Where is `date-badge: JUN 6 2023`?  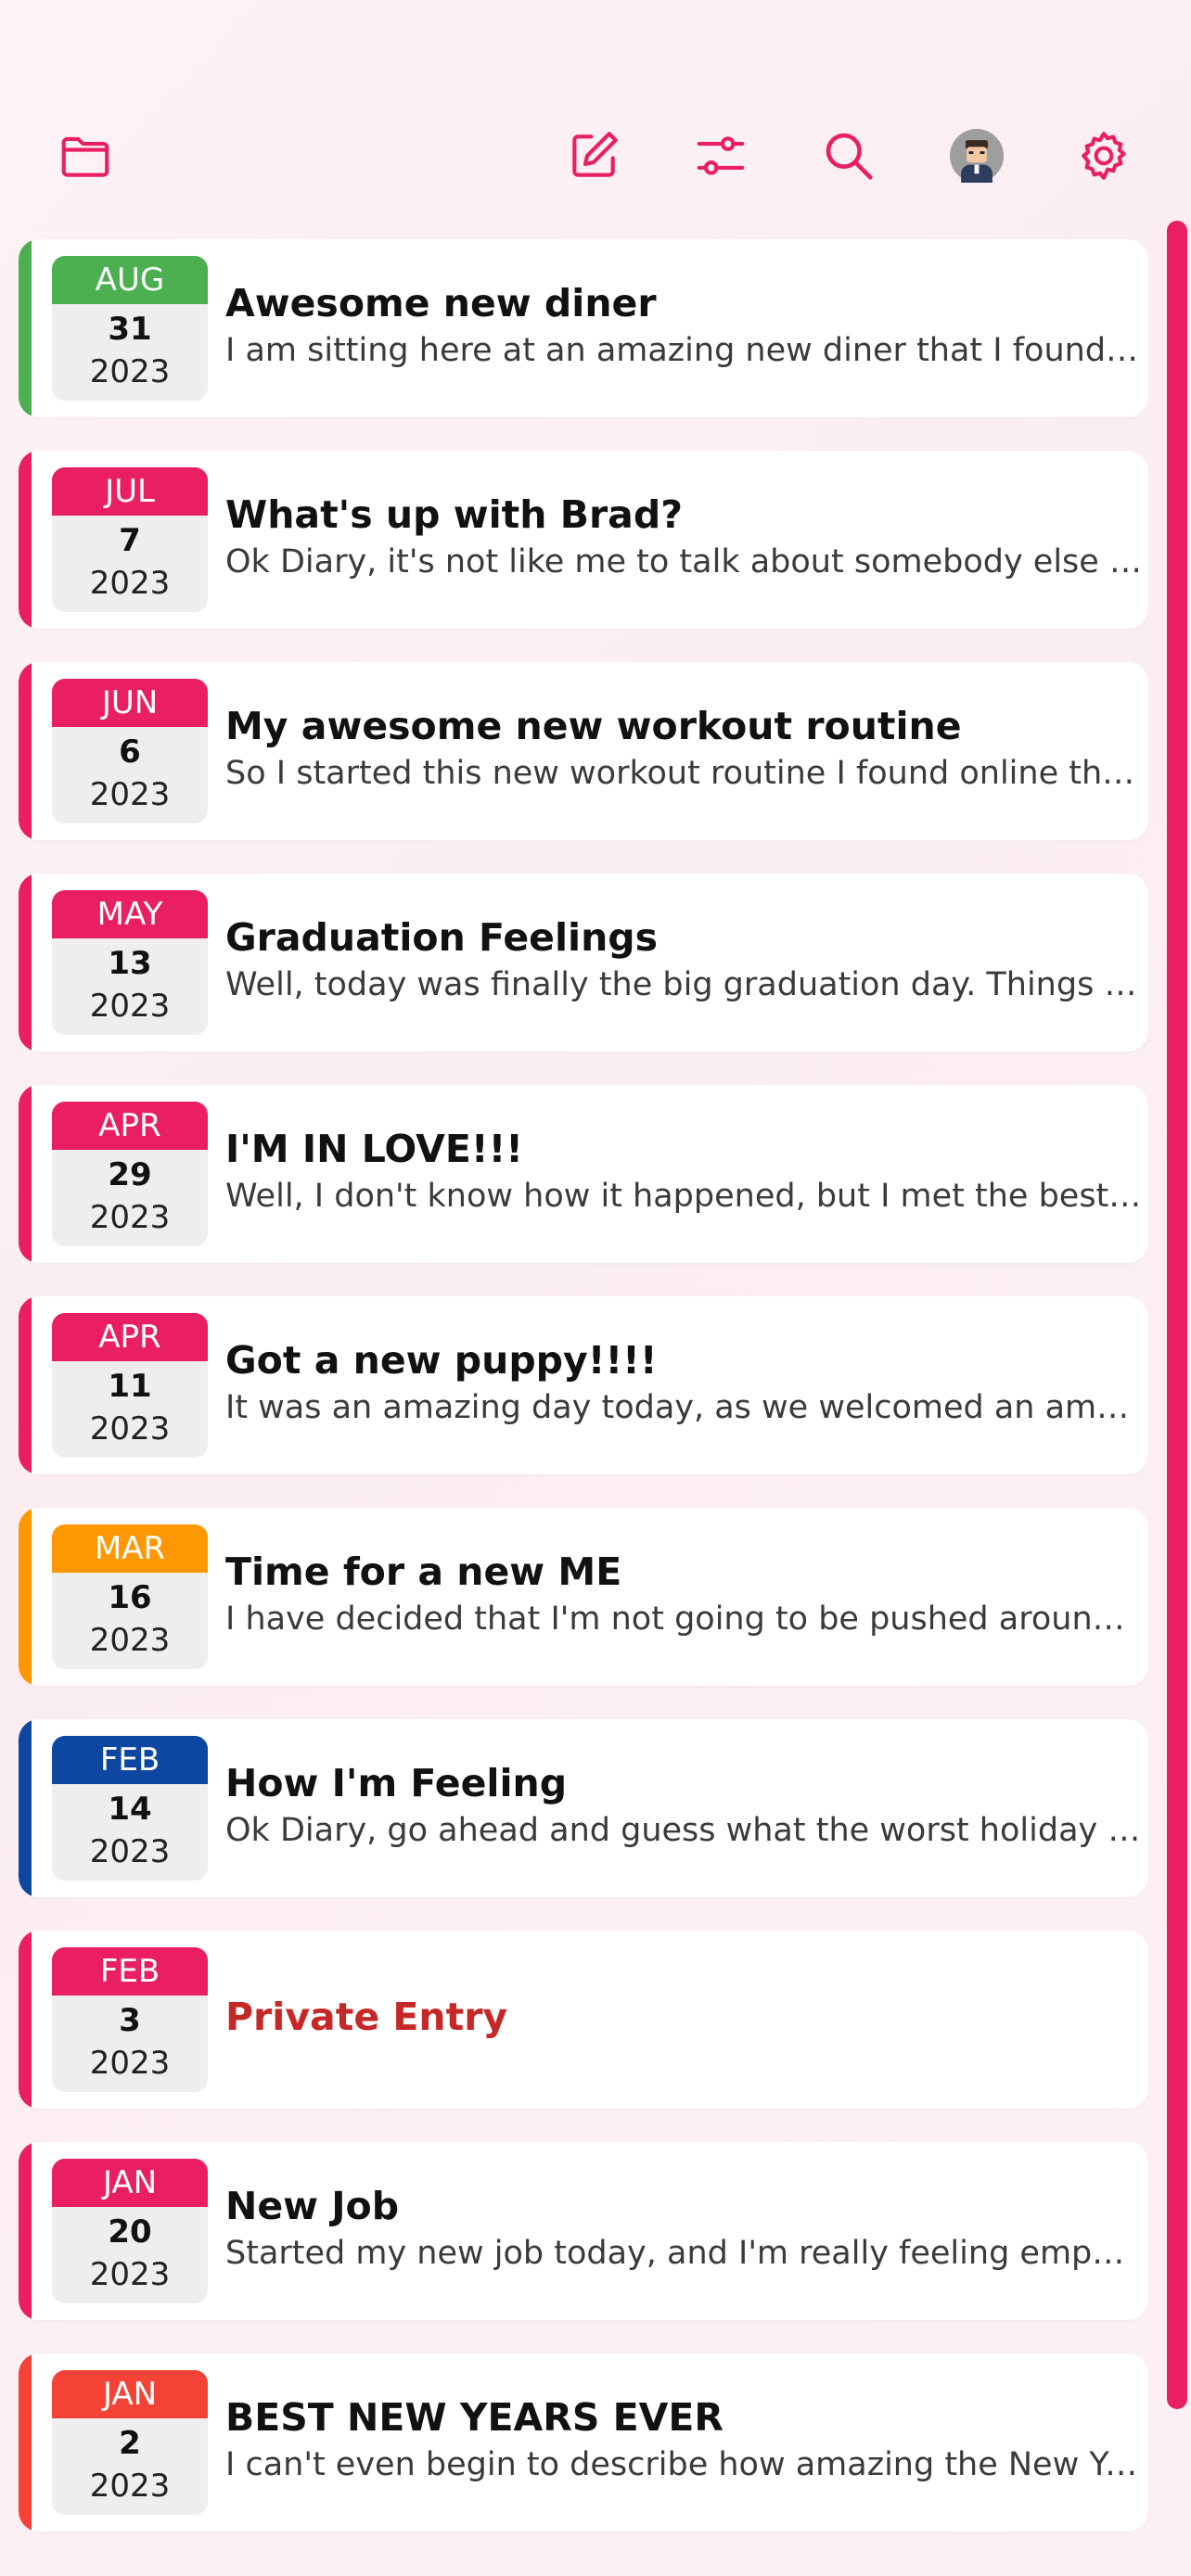 date-badge: JUN 6 2023 is located at coordinates (130, 751).